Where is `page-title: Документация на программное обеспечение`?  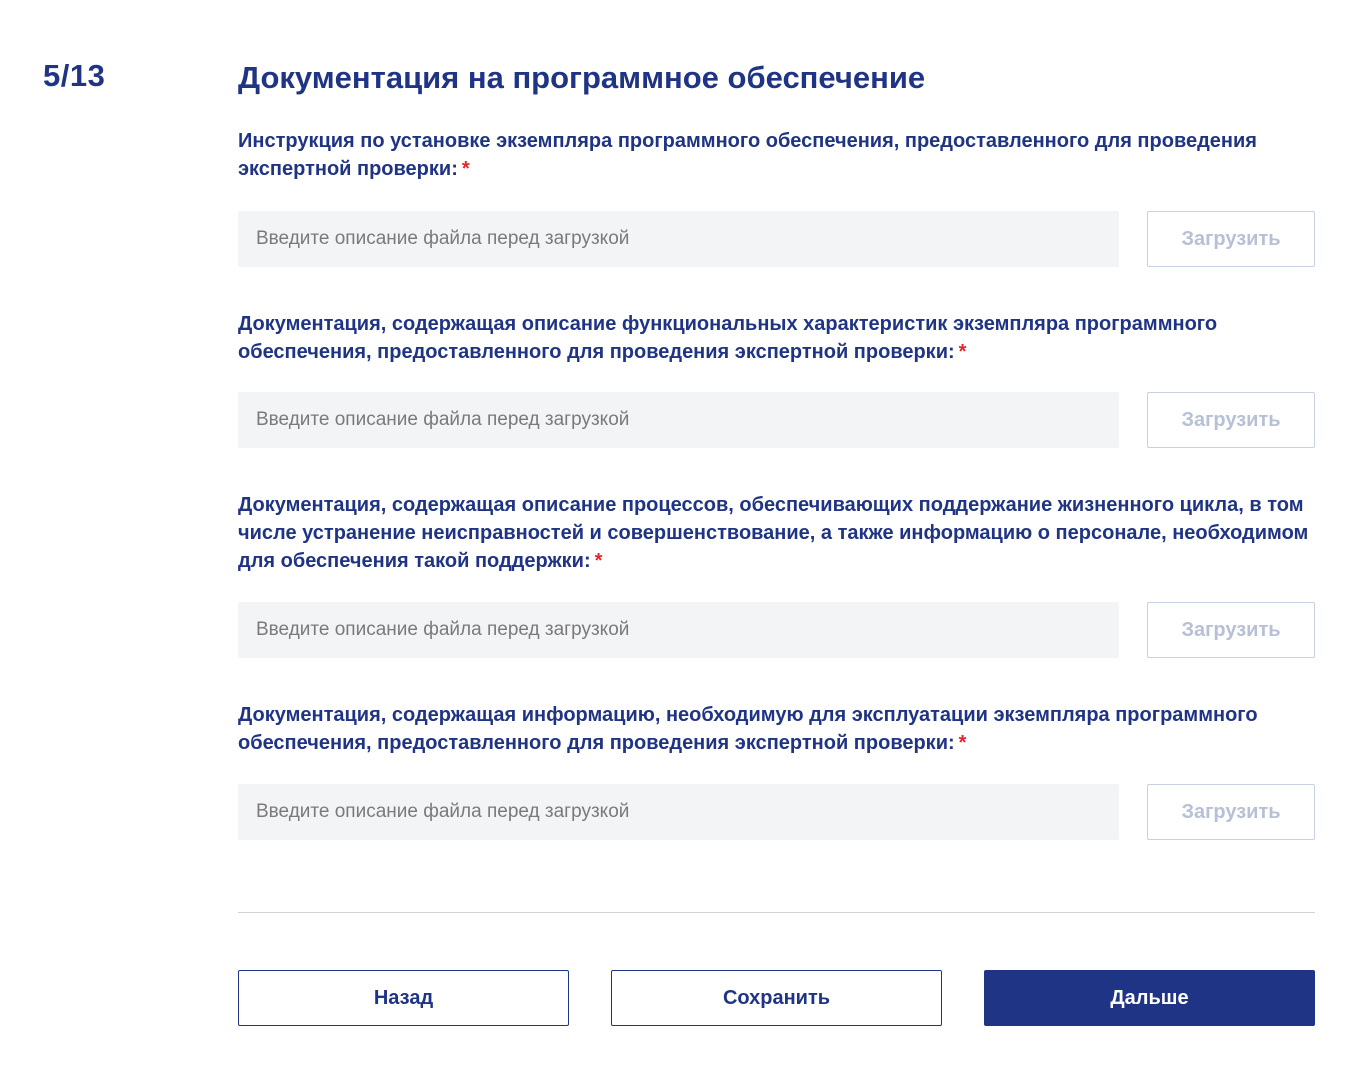 page-title: Документация на программное обеспечение is located at coordinates (582, 77).